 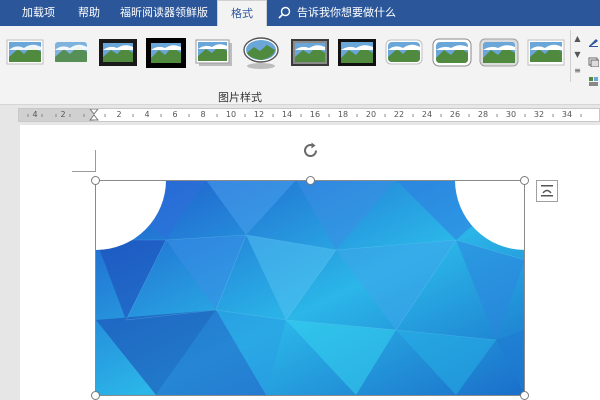 I want to click on picture-border-icon, so click(x=593, y=39).